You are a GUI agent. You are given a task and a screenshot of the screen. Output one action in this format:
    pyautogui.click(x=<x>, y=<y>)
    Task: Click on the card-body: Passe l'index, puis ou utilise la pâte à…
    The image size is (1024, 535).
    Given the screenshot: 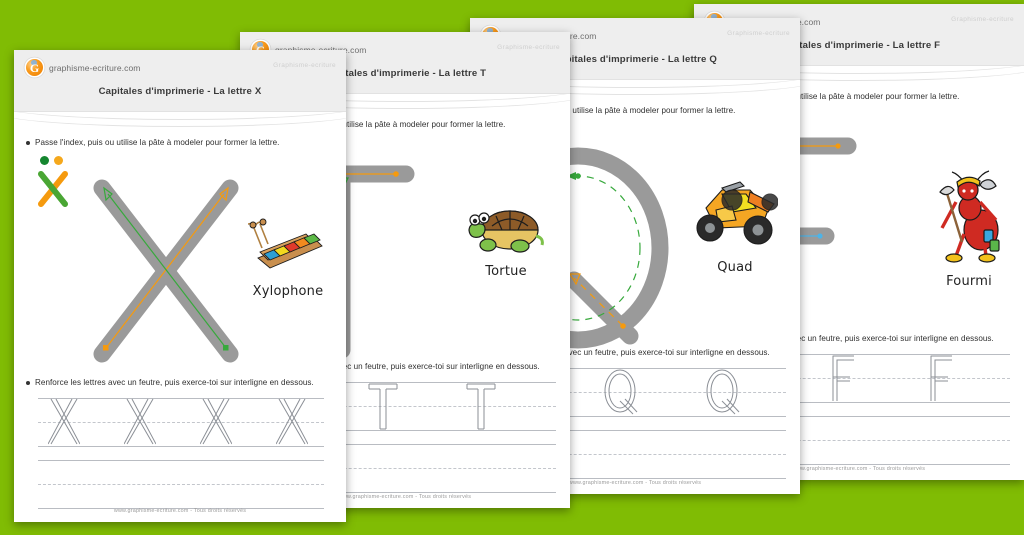 What is the action you would take?
    pyautogui.click(x=180, y=246)
    